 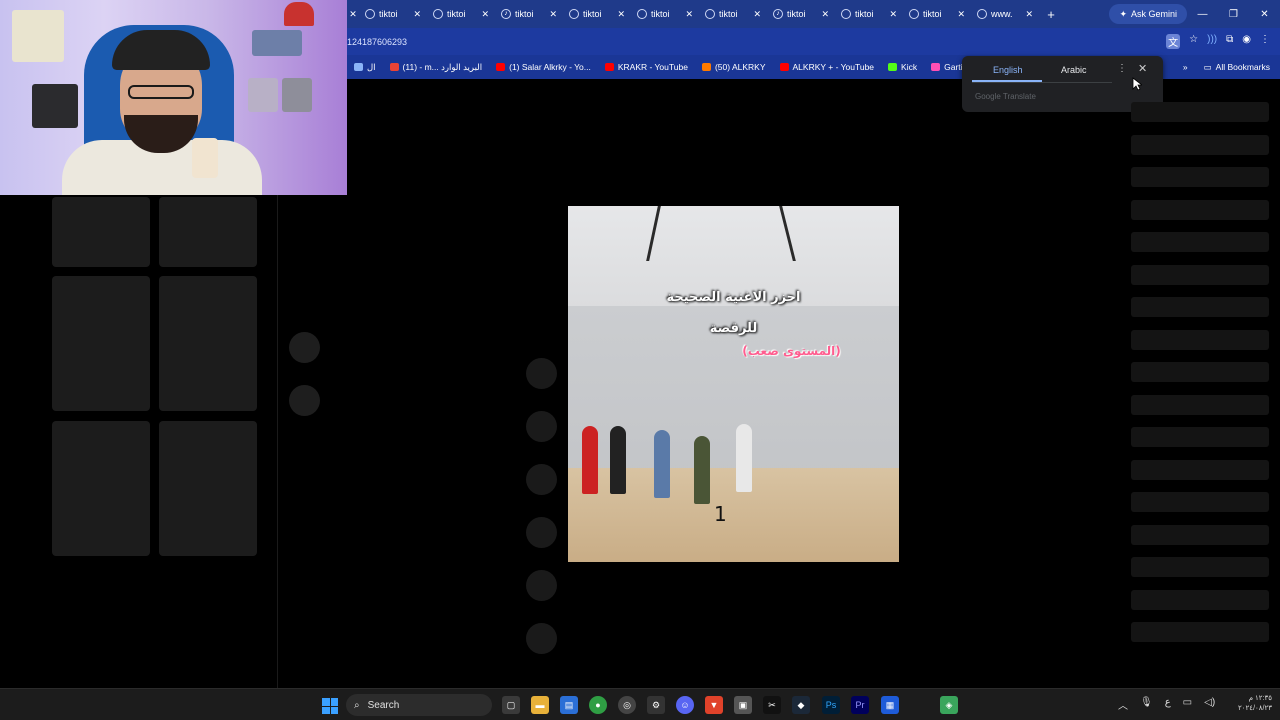 What do you see at coordinates (1212, 41) in the screenshot?
I see `media-icon: )))` at bounding box center [1212, 41].